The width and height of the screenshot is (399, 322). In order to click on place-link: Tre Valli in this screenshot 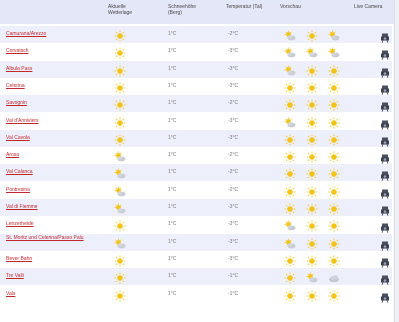, I will do `click(15, 276)`.